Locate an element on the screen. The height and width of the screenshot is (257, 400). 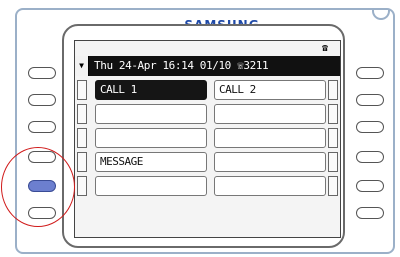
phone-handset-icon: ☎ is located at coordinates (325, 48).